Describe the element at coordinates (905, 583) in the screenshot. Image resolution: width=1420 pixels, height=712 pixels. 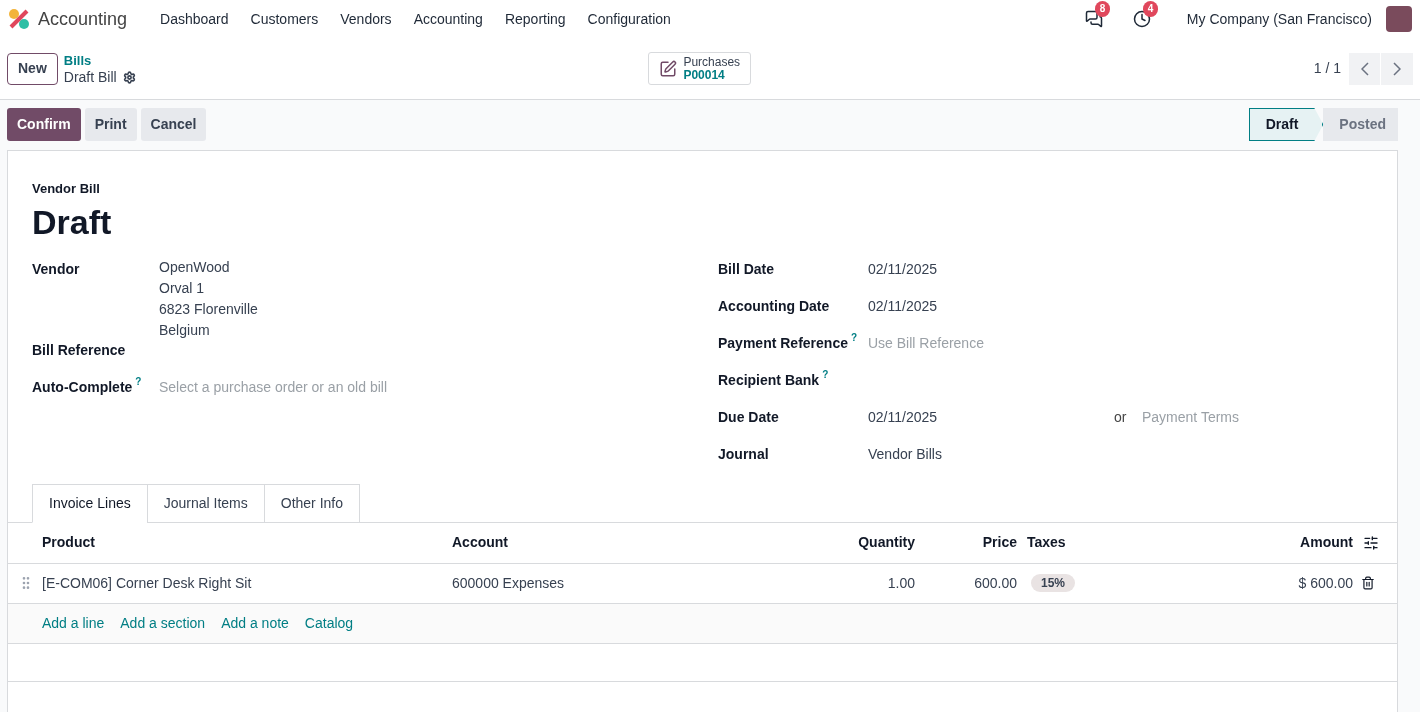
I see `table-cell: 1.00` at that location.